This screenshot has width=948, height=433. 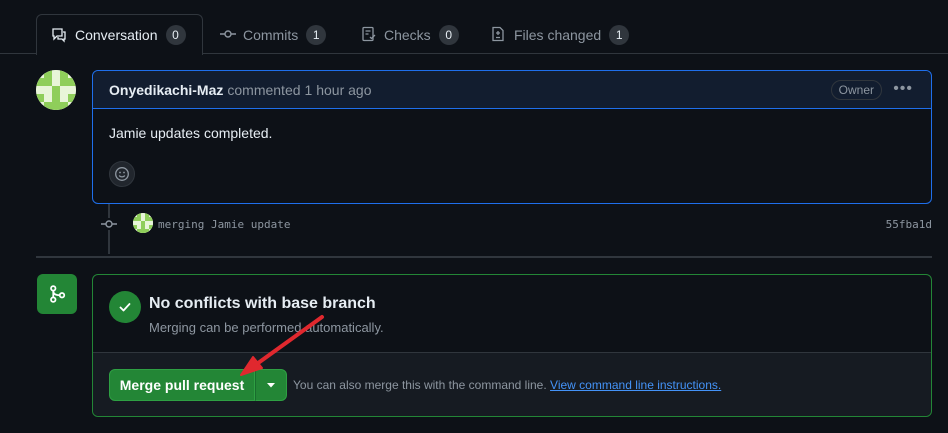 I want to click on tab-label: Checks, so click(x=407, y=34).